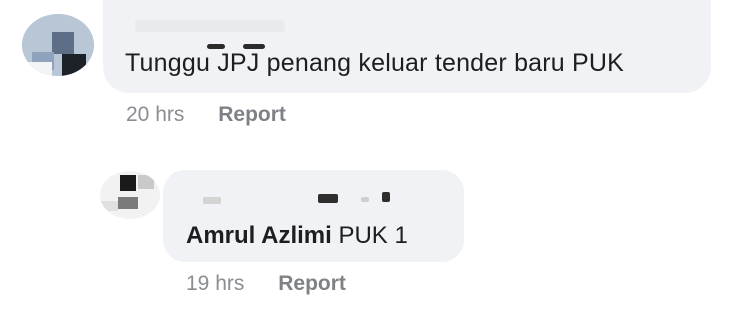 This screenshot has width=750, height=310. I want to click on reply-text: Amrul Azlimi PUK 1, so click(297, 236).